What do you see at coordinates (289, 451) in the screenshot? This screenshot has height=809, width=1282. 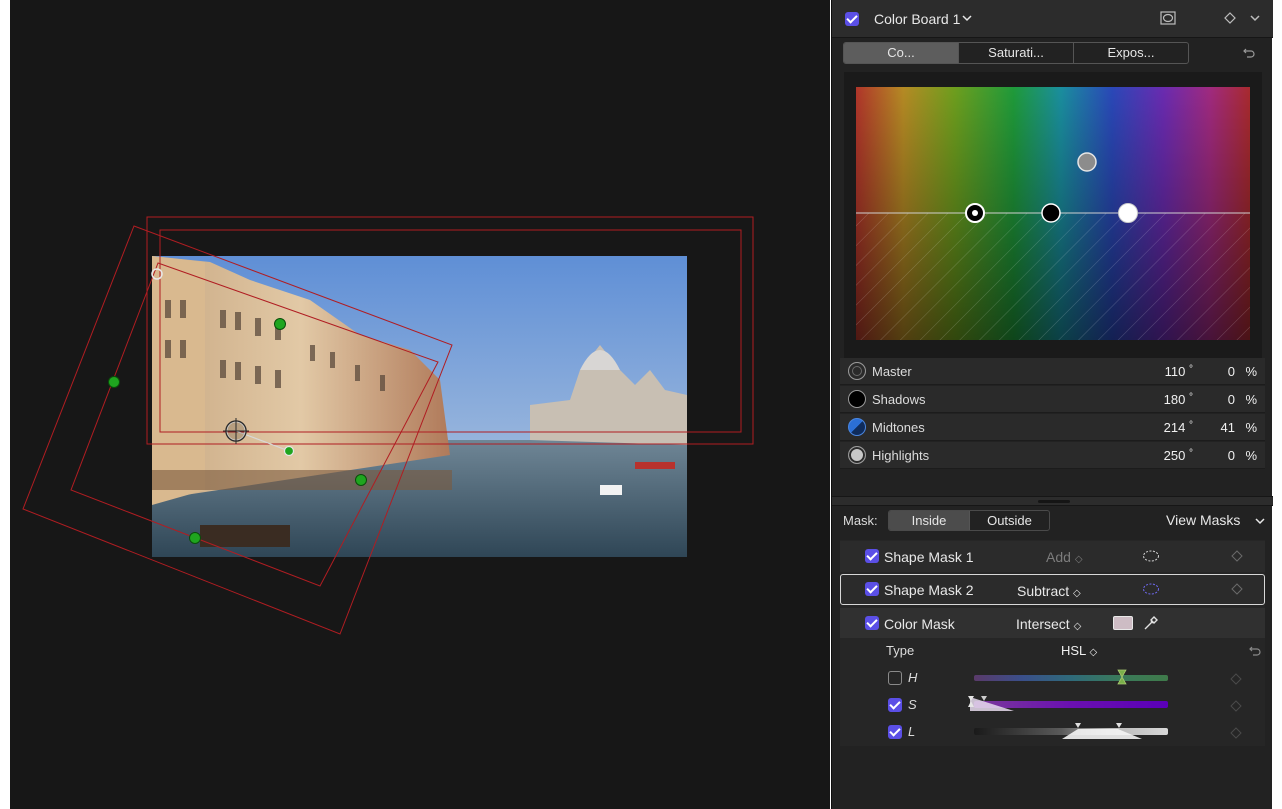 I see `mask-rotation-handle` at bounding box center [289, 451].